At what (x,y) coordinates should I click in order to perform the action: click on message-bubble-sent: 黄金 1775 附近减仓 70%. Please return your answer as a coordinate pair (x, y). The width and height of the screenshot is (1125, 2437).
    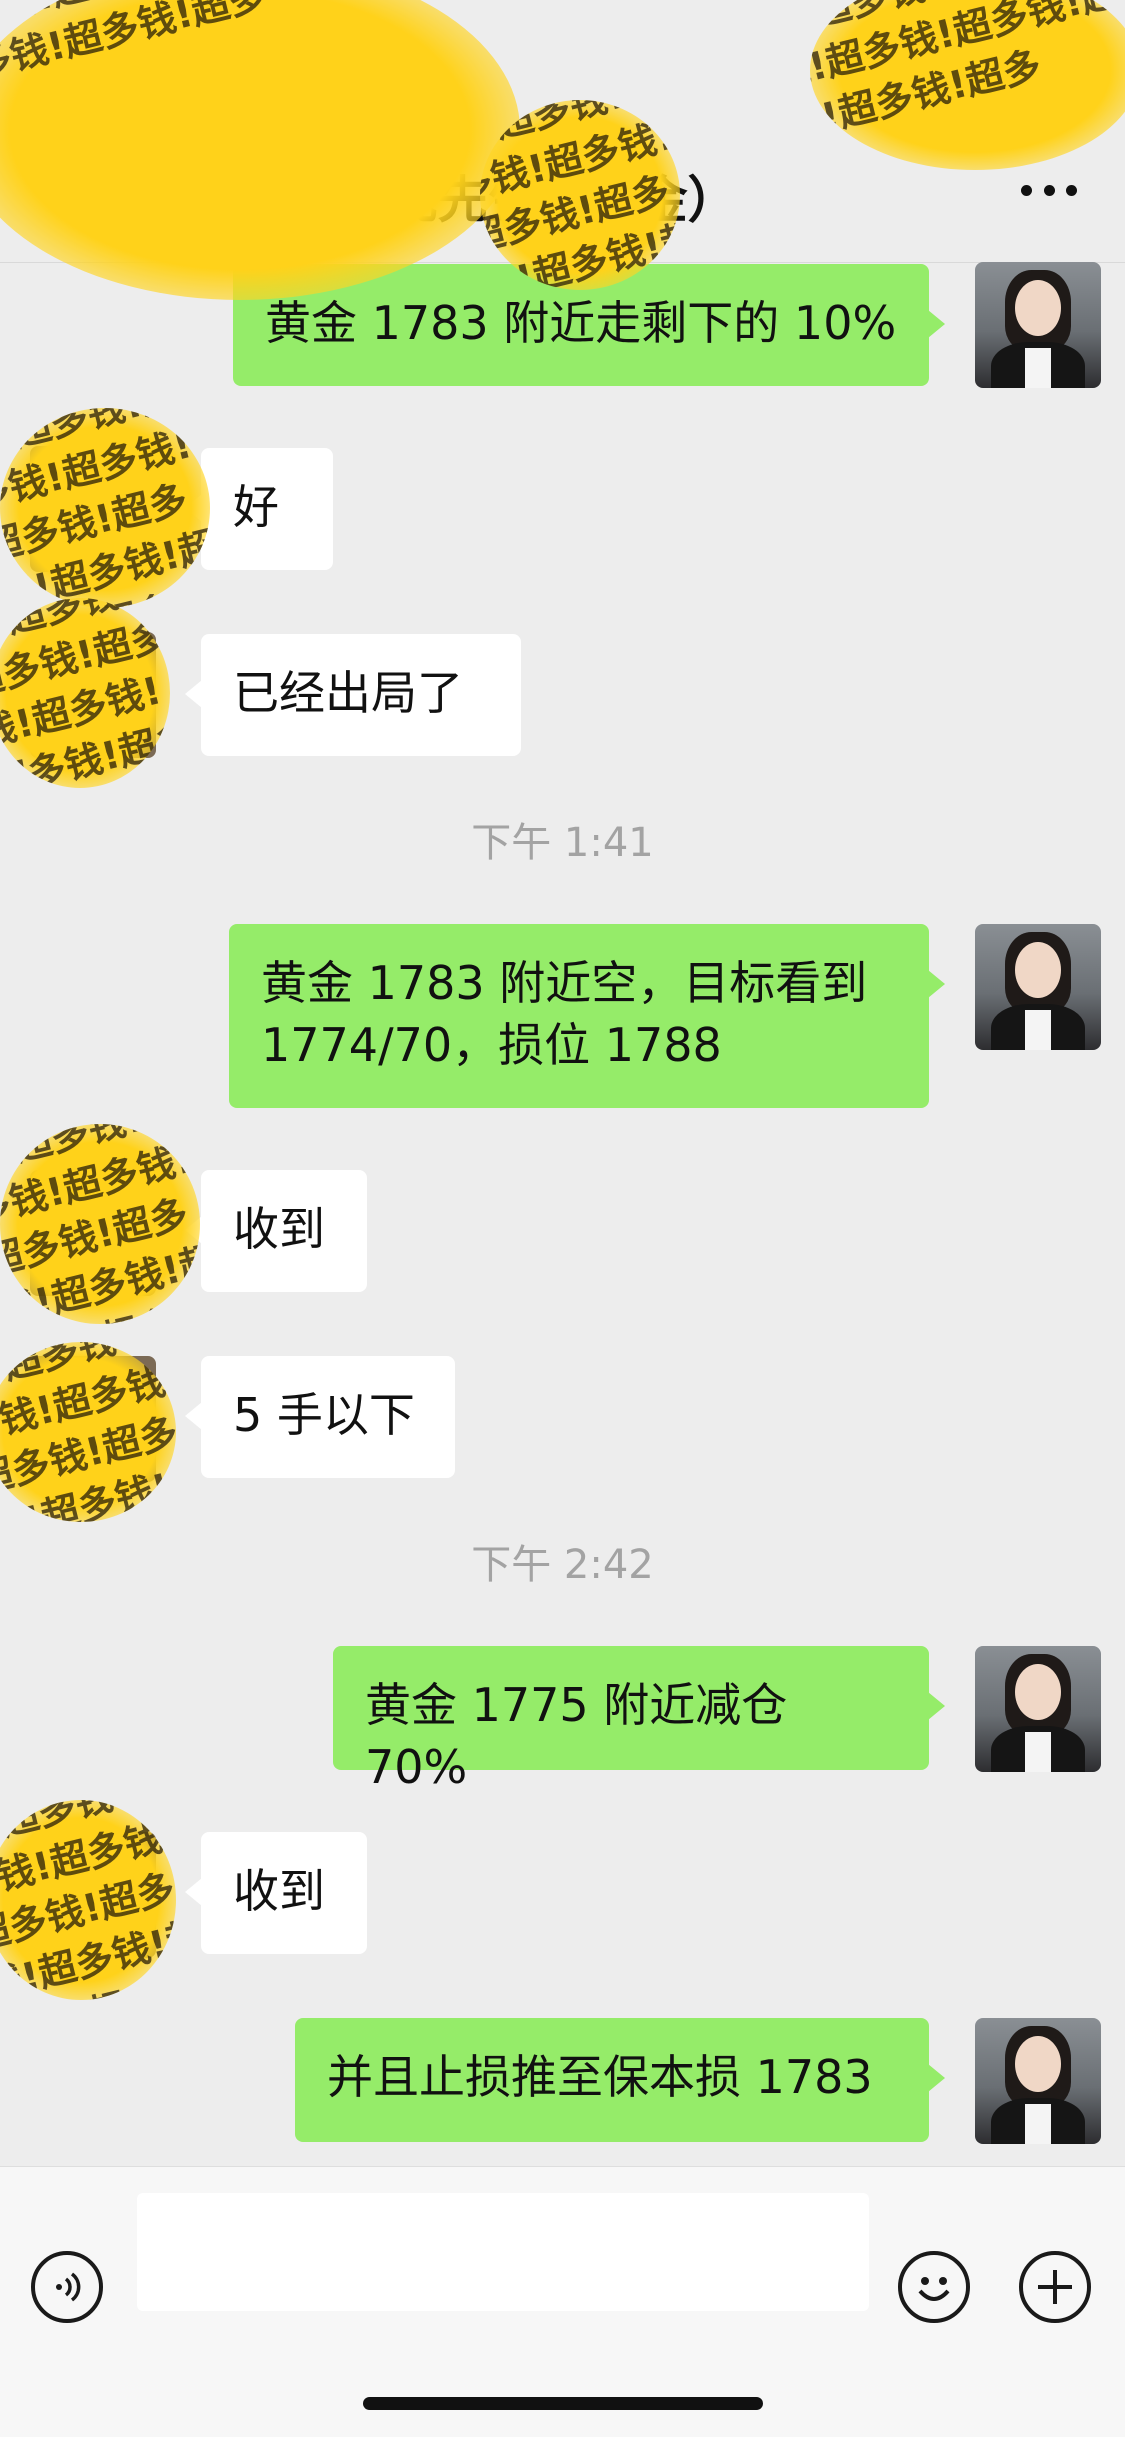
    Looking at the image, I should click on (639, 1720).